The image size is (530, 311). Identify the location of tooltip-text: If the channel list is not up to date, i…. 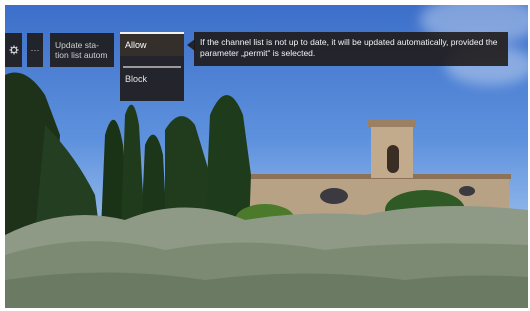
(349, 47).